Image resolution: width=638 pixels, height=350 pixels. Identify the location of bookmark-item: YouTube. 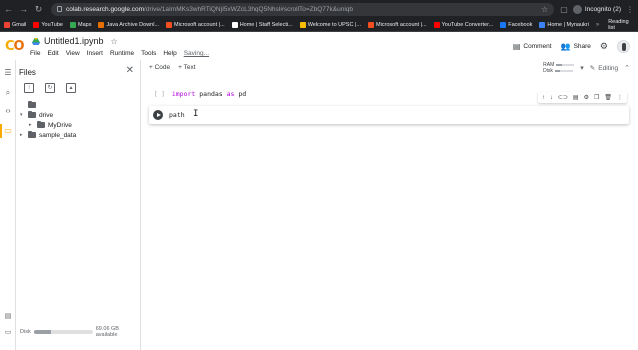
(48, 24).